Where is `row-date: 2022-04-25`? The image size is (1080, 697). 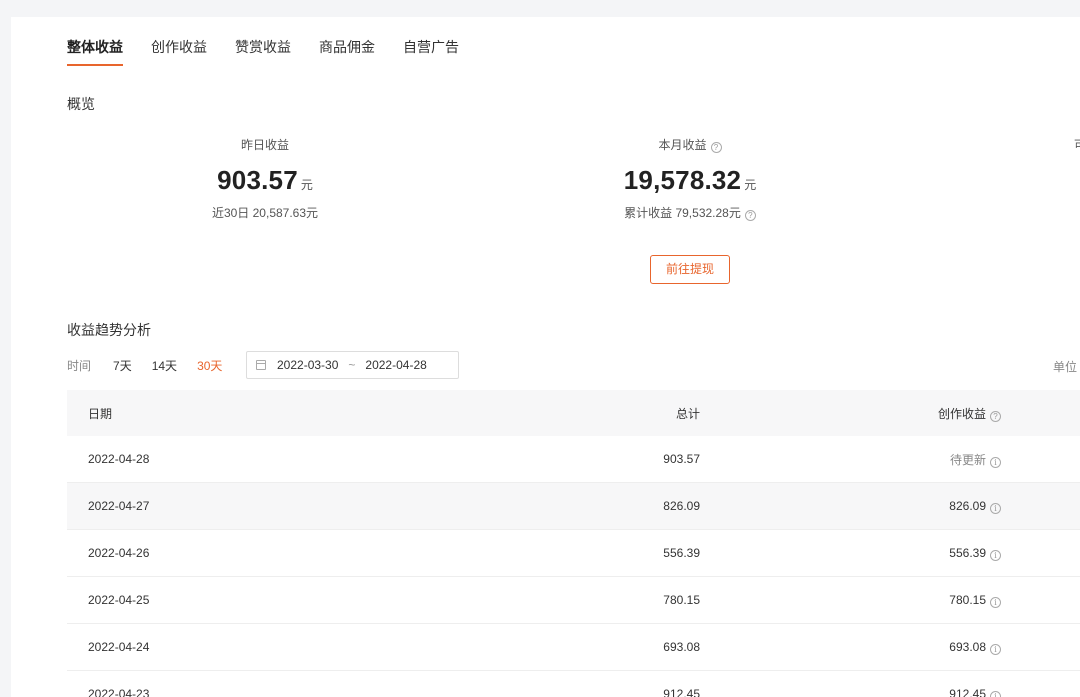 row-date: 2022-04-25 is located at coordinates (119, 600).